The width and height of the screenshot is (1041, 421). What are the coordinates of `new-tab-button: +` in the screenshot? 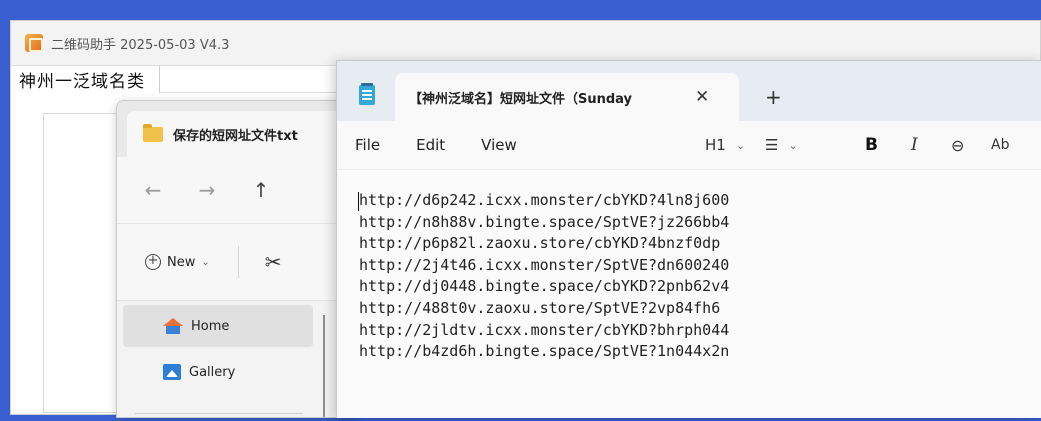 It's located at (773, 97).